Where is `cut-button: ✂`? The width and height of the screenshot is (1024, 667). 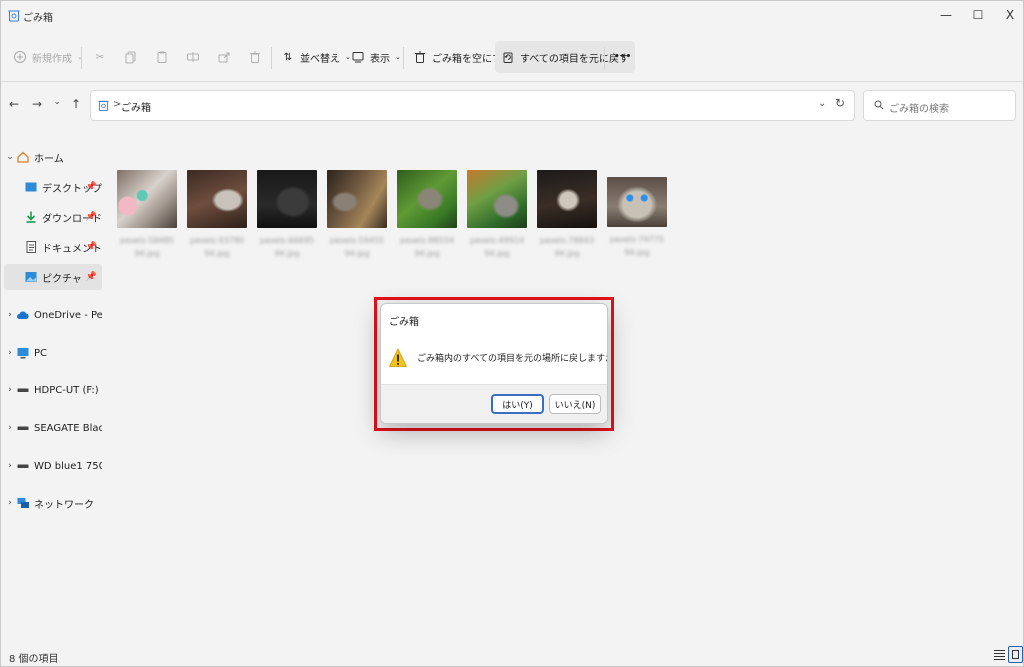
cut-button: ✂ is located at coordinates (100, 57).